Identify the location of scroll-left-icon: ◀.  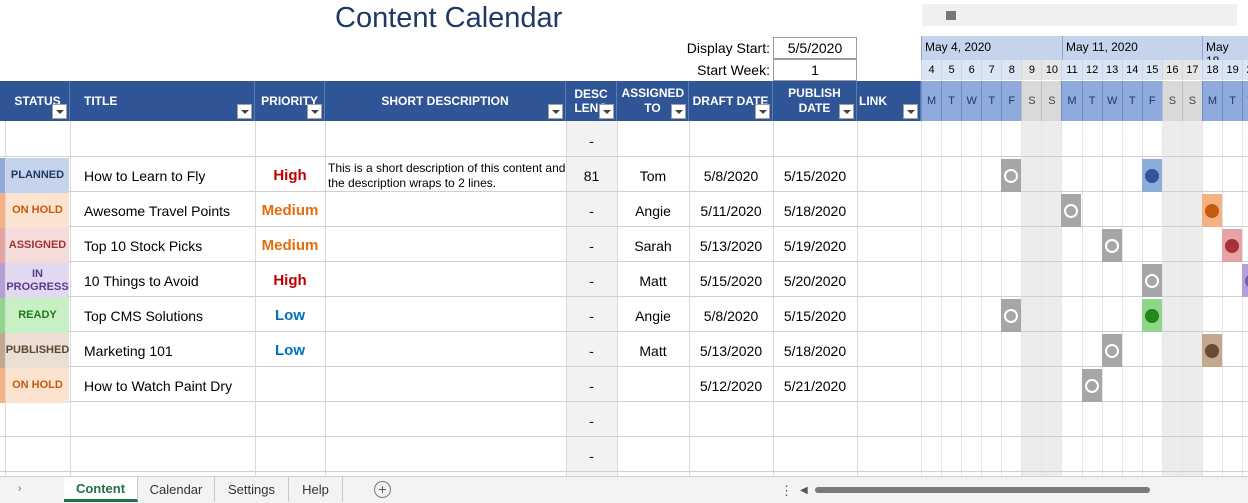
(804, 490).